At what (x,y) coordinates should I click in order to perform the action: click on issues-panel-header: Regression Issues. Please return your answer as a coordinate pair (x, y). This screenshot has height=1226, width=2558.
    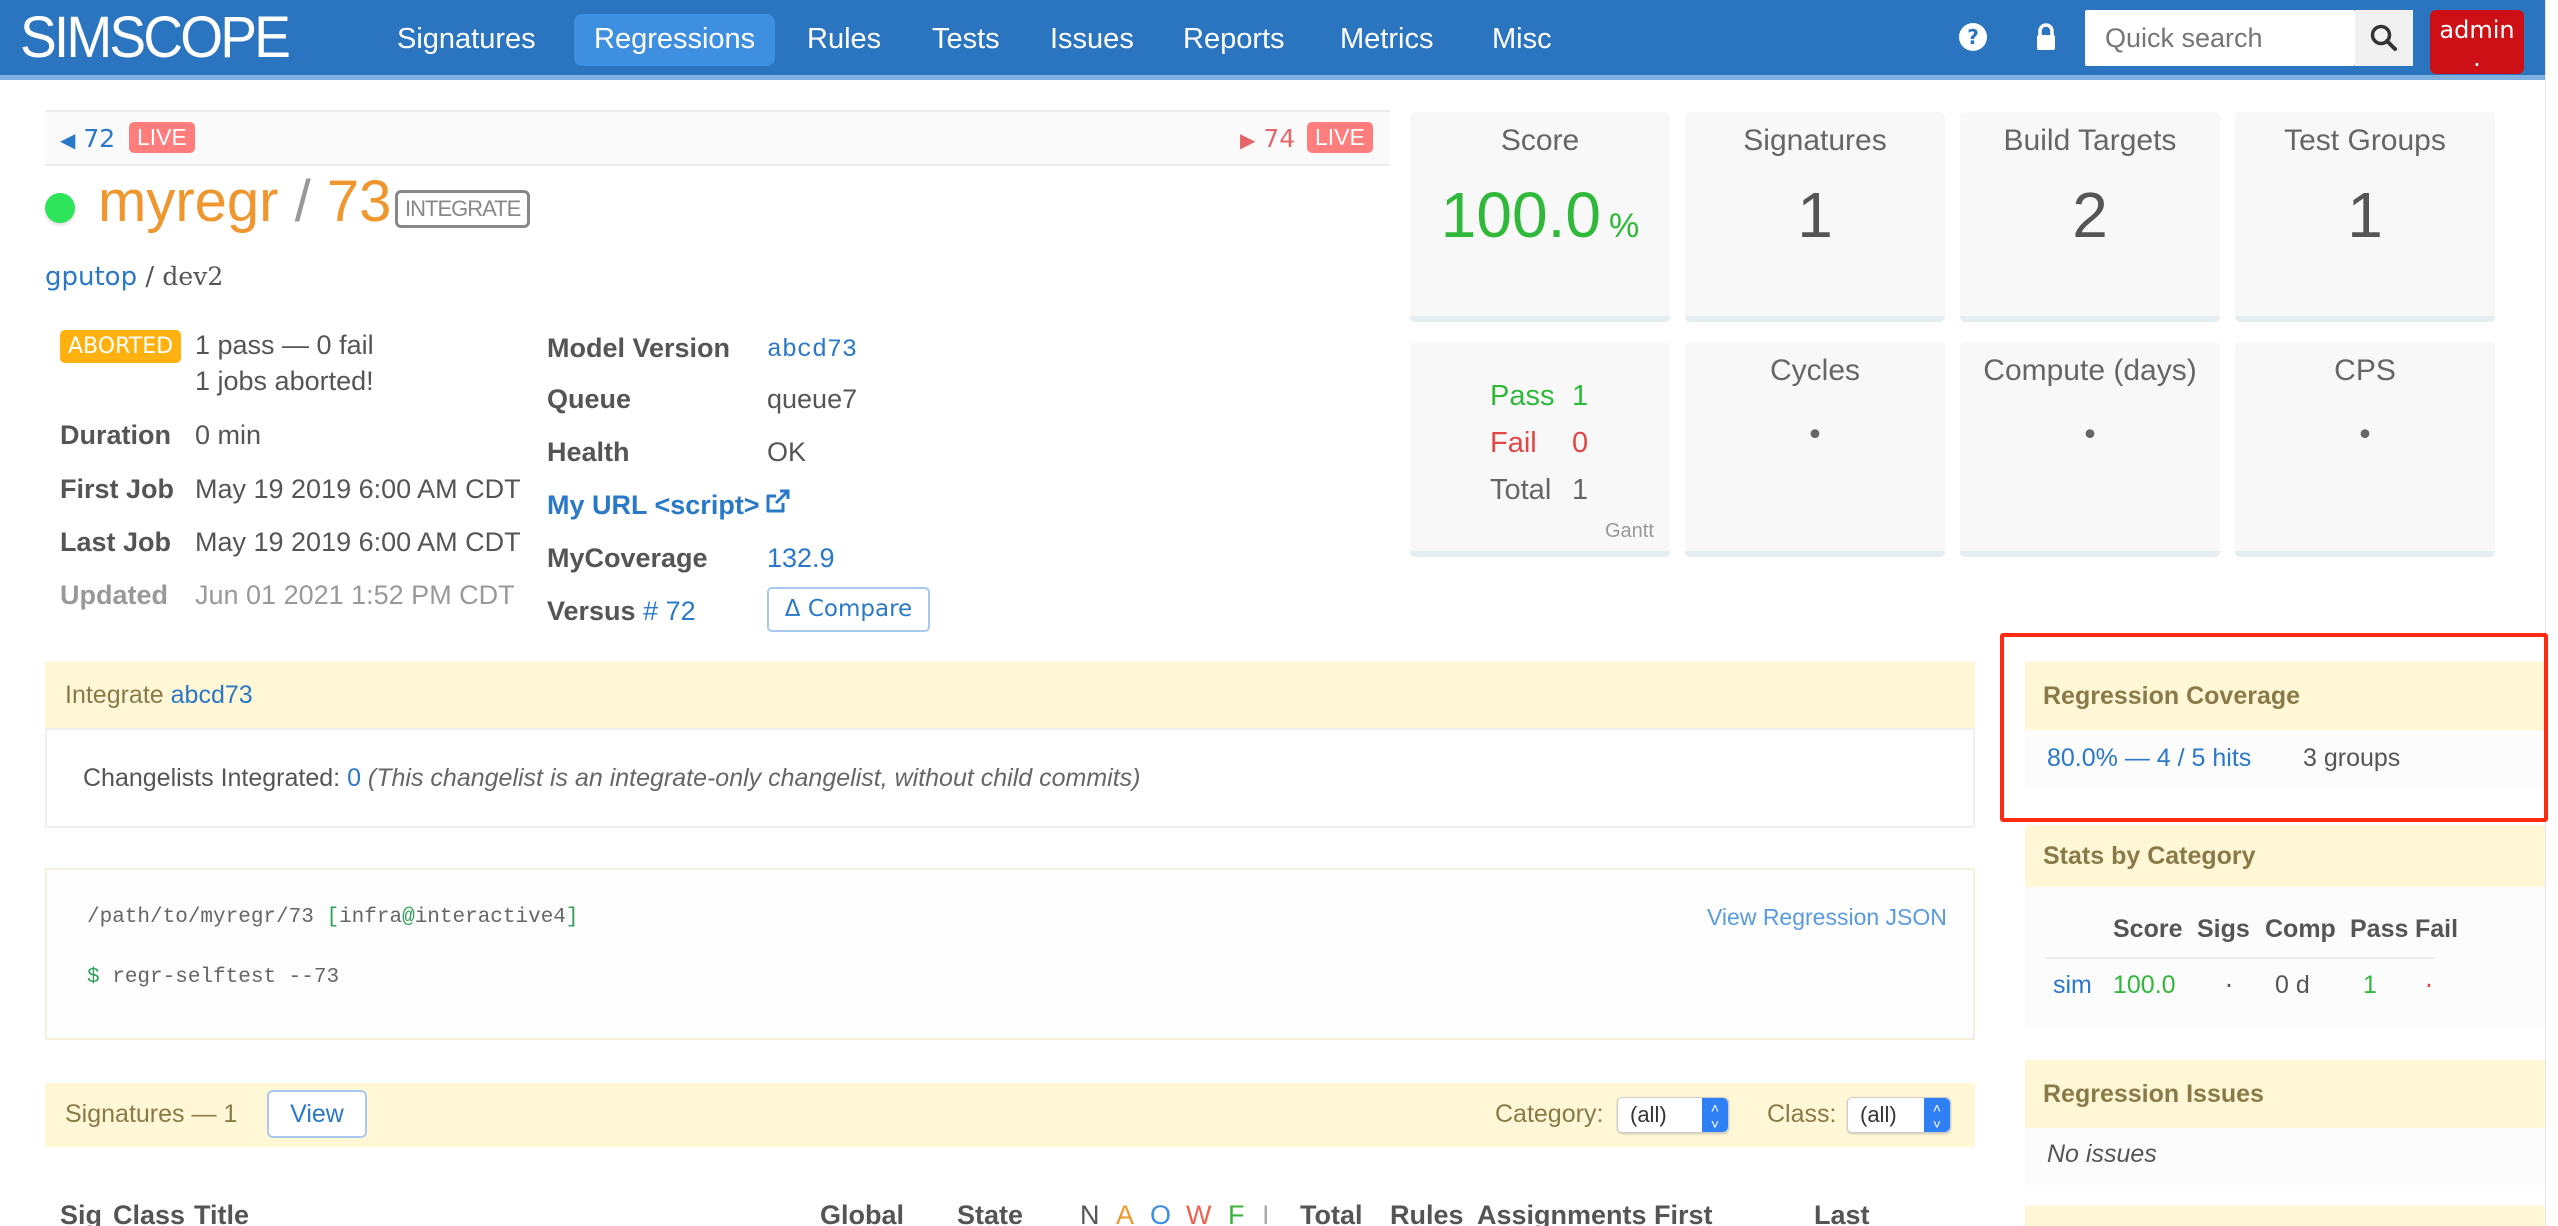
    Looking at the image, I should click on (2285, 1094).